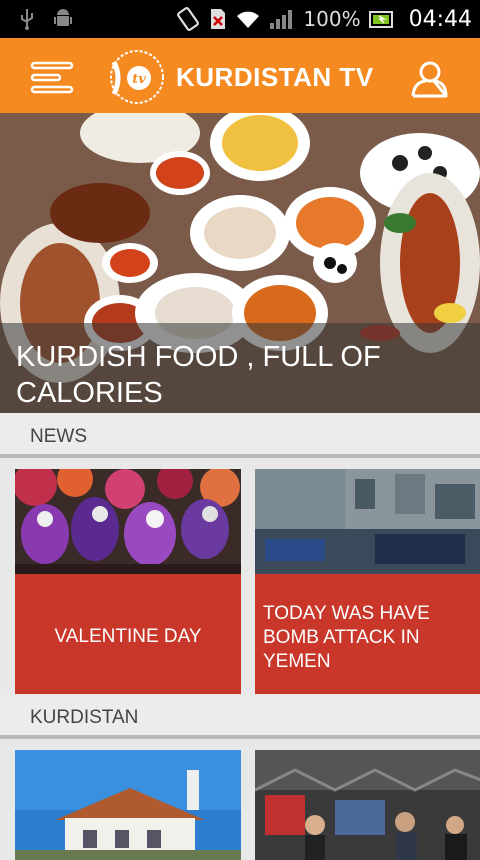  What do you see at coordinates (367, 521) in the screenshot?
I see `street-image` at bounding box center [367, 521].